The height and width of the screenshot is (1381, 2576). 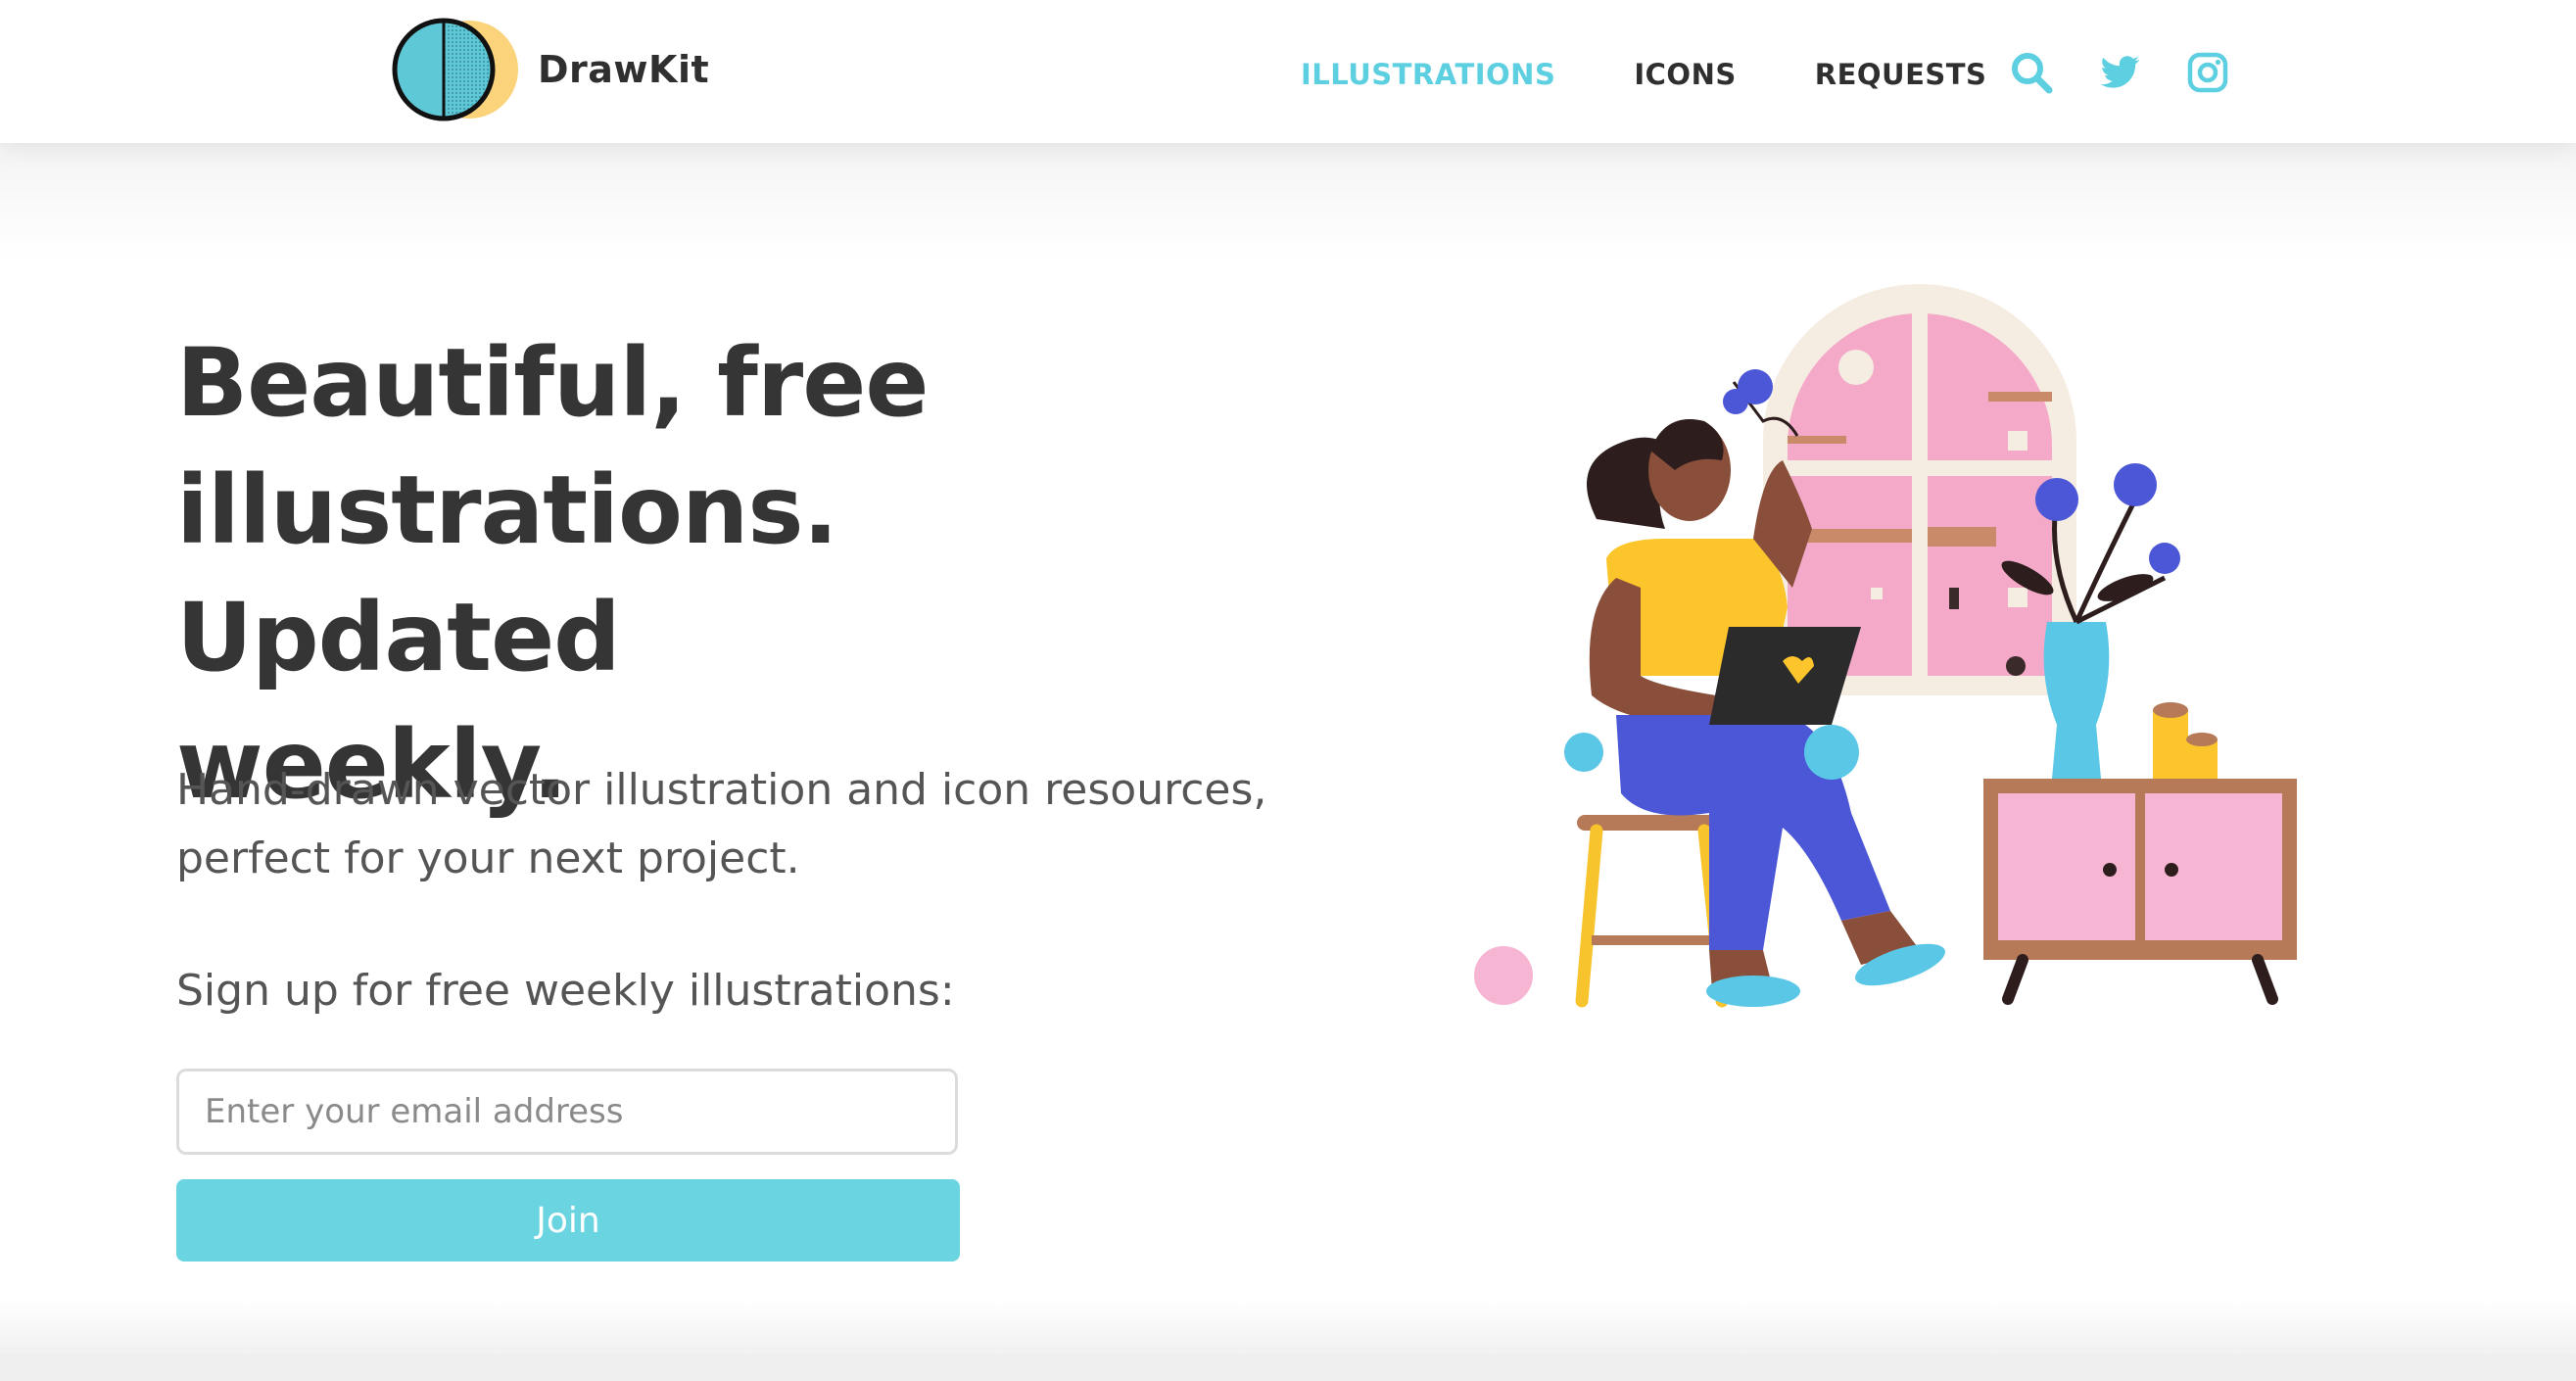 I want to click on join-button: Join, so click(x=568, y=1220).